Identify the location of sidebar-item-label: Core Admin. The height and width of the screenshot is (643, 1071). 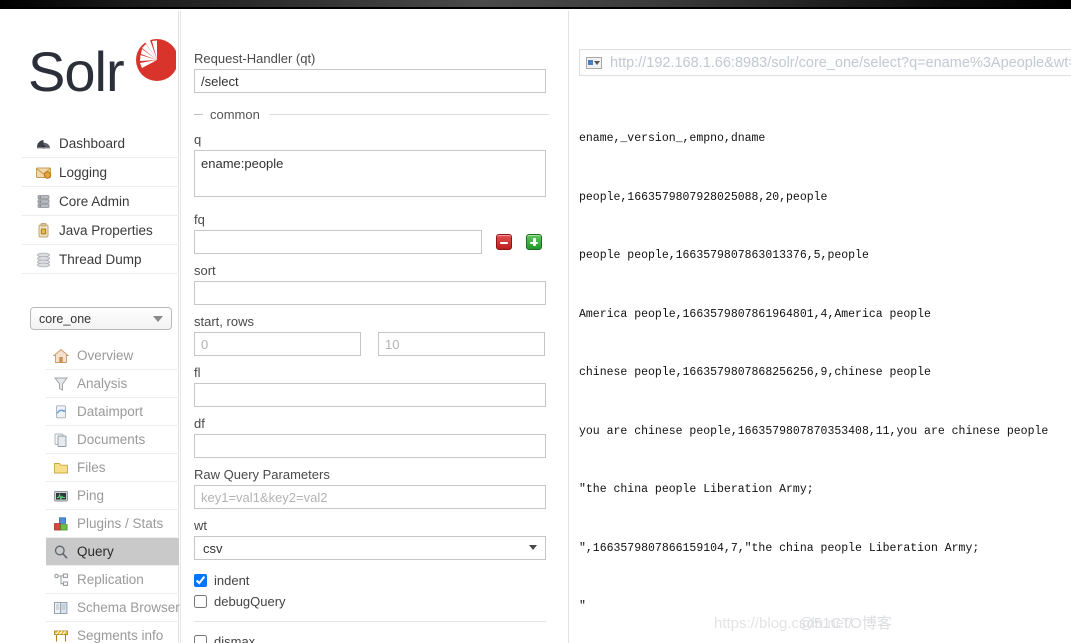
(94, 201).